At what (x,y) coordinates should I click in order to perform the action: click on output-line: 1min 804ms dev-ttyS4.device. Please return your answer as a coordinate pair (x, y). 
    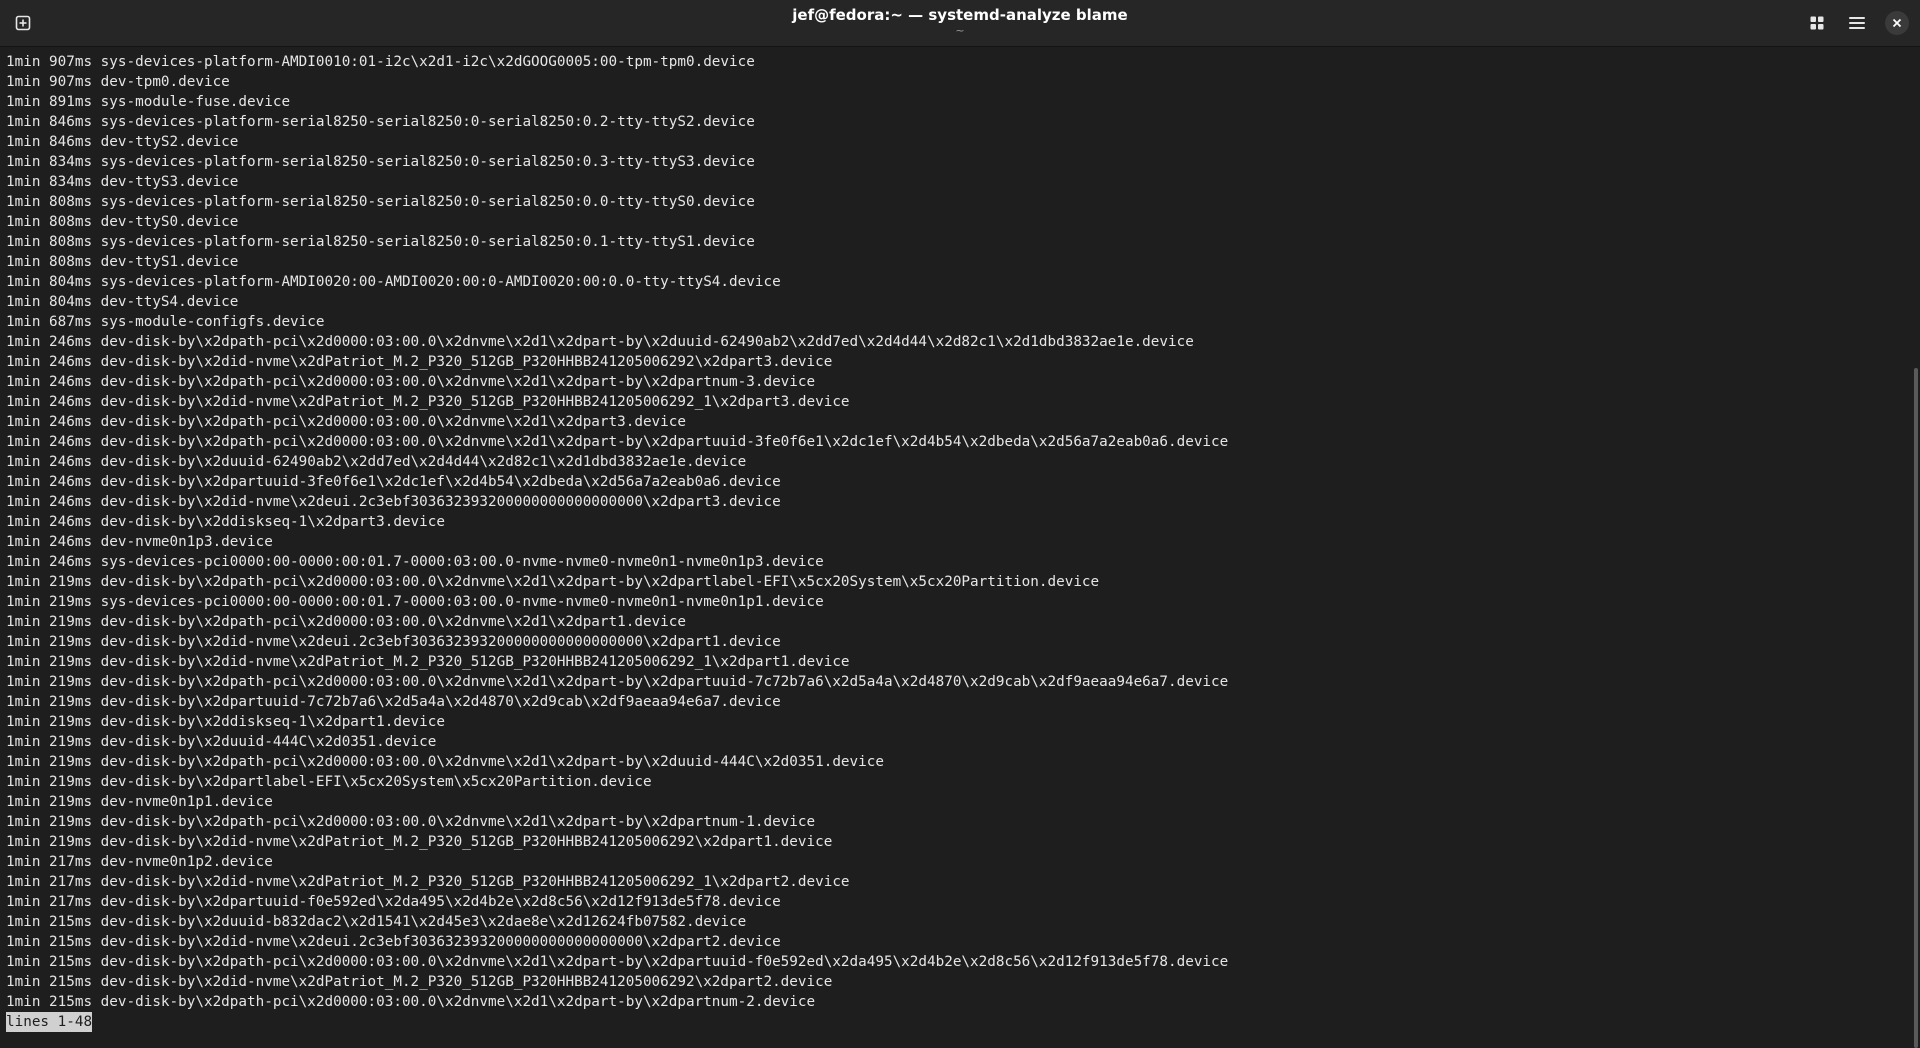
    Looking at the image, I should click on (122, 302).